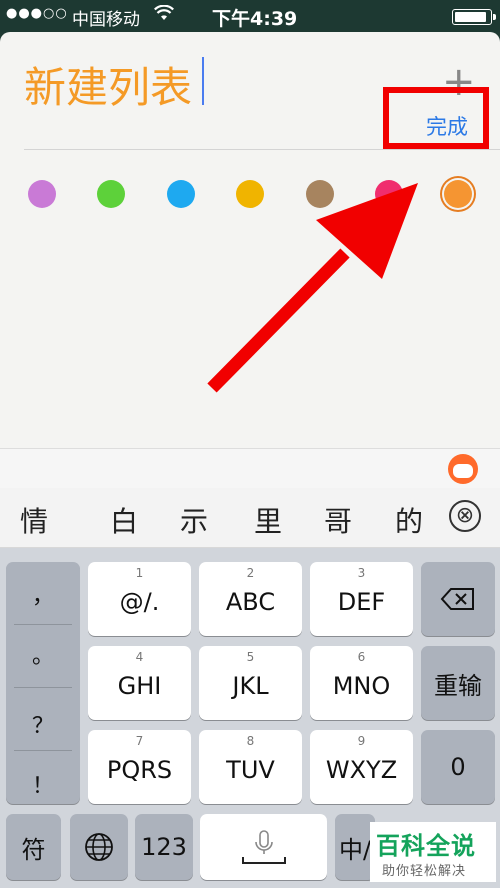  What do you see at coordinates (320, 194) in the screenshot?
I see `color-swatch-brown` at bounding box center [320, 194].